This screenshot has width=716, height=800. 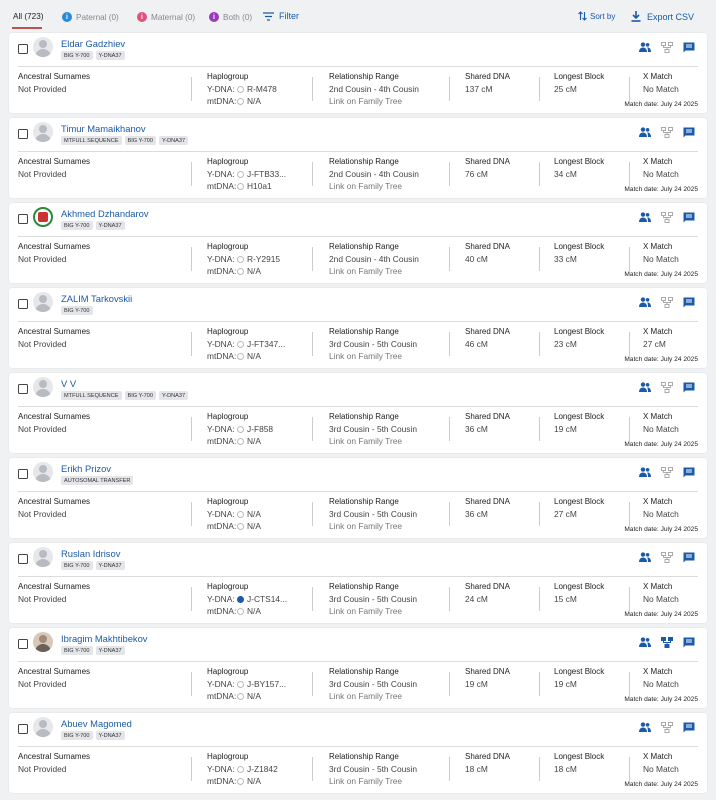 I want to click on filter-button: Filter, so click(x=281, y=16).